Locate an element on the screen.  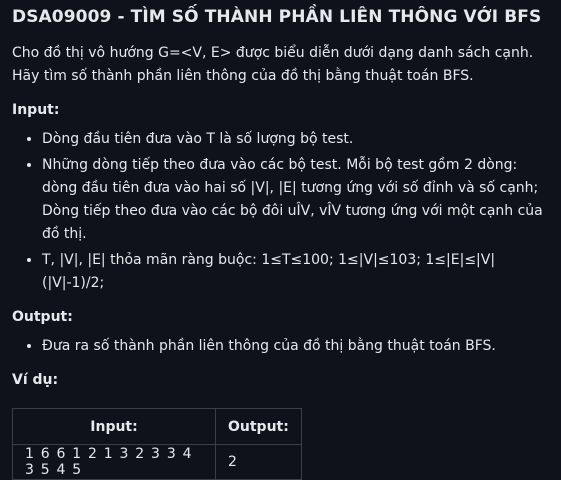
table-row: 1 6 6 1 2 1 3 2 3 3 4 3 5 4 5 2 is located at coordinates (157, 462).